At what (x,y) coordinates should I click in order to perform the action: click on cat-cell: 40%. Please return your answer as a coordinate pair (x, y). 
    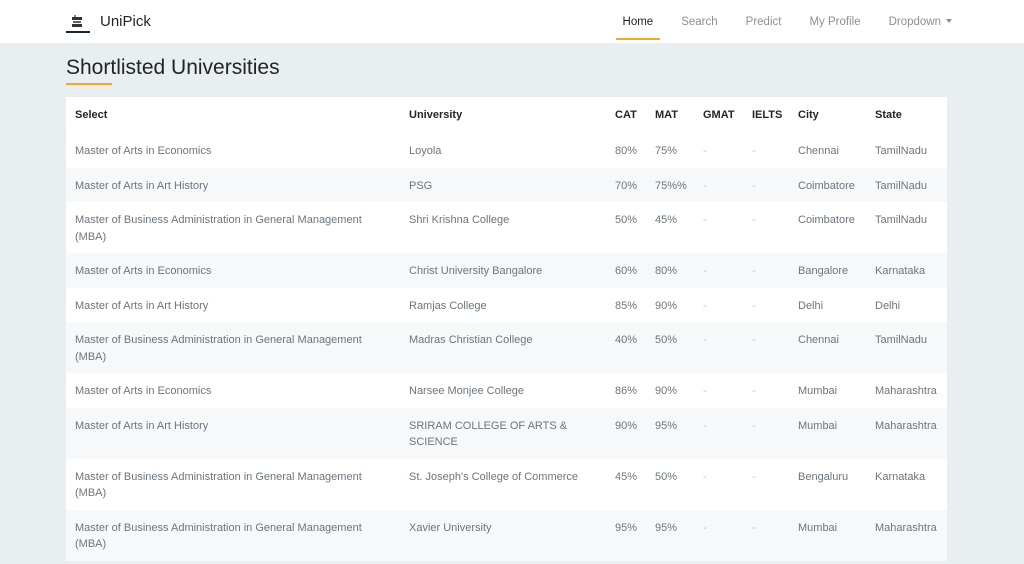
    Looking at the image, I should click on (626, 347).